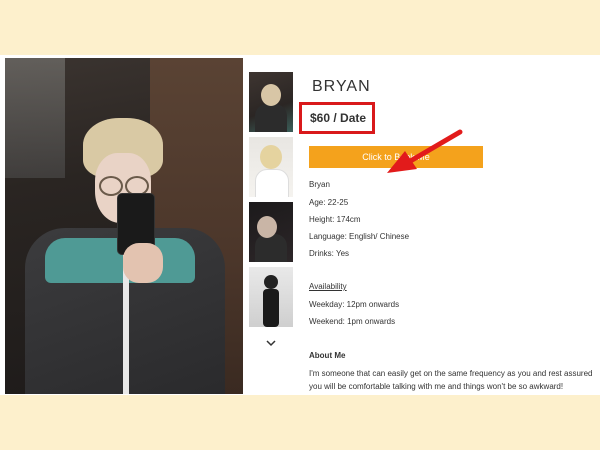 The image size is (600, 450). I want to click on detail-age: Age: 22-25, so click(329, 202).